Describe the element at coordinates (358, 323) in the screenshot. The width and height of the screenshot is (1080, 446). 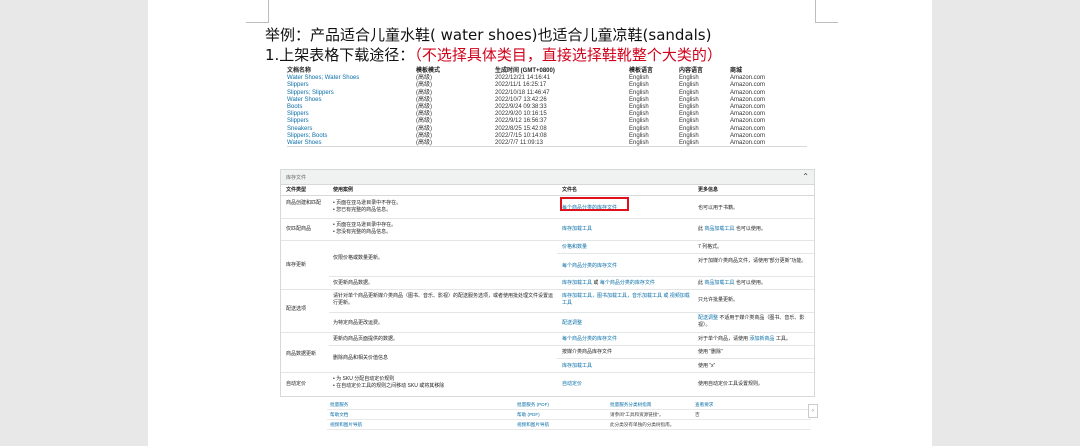
I see `use-case-text: 为特定商品更改运费。` at that location.